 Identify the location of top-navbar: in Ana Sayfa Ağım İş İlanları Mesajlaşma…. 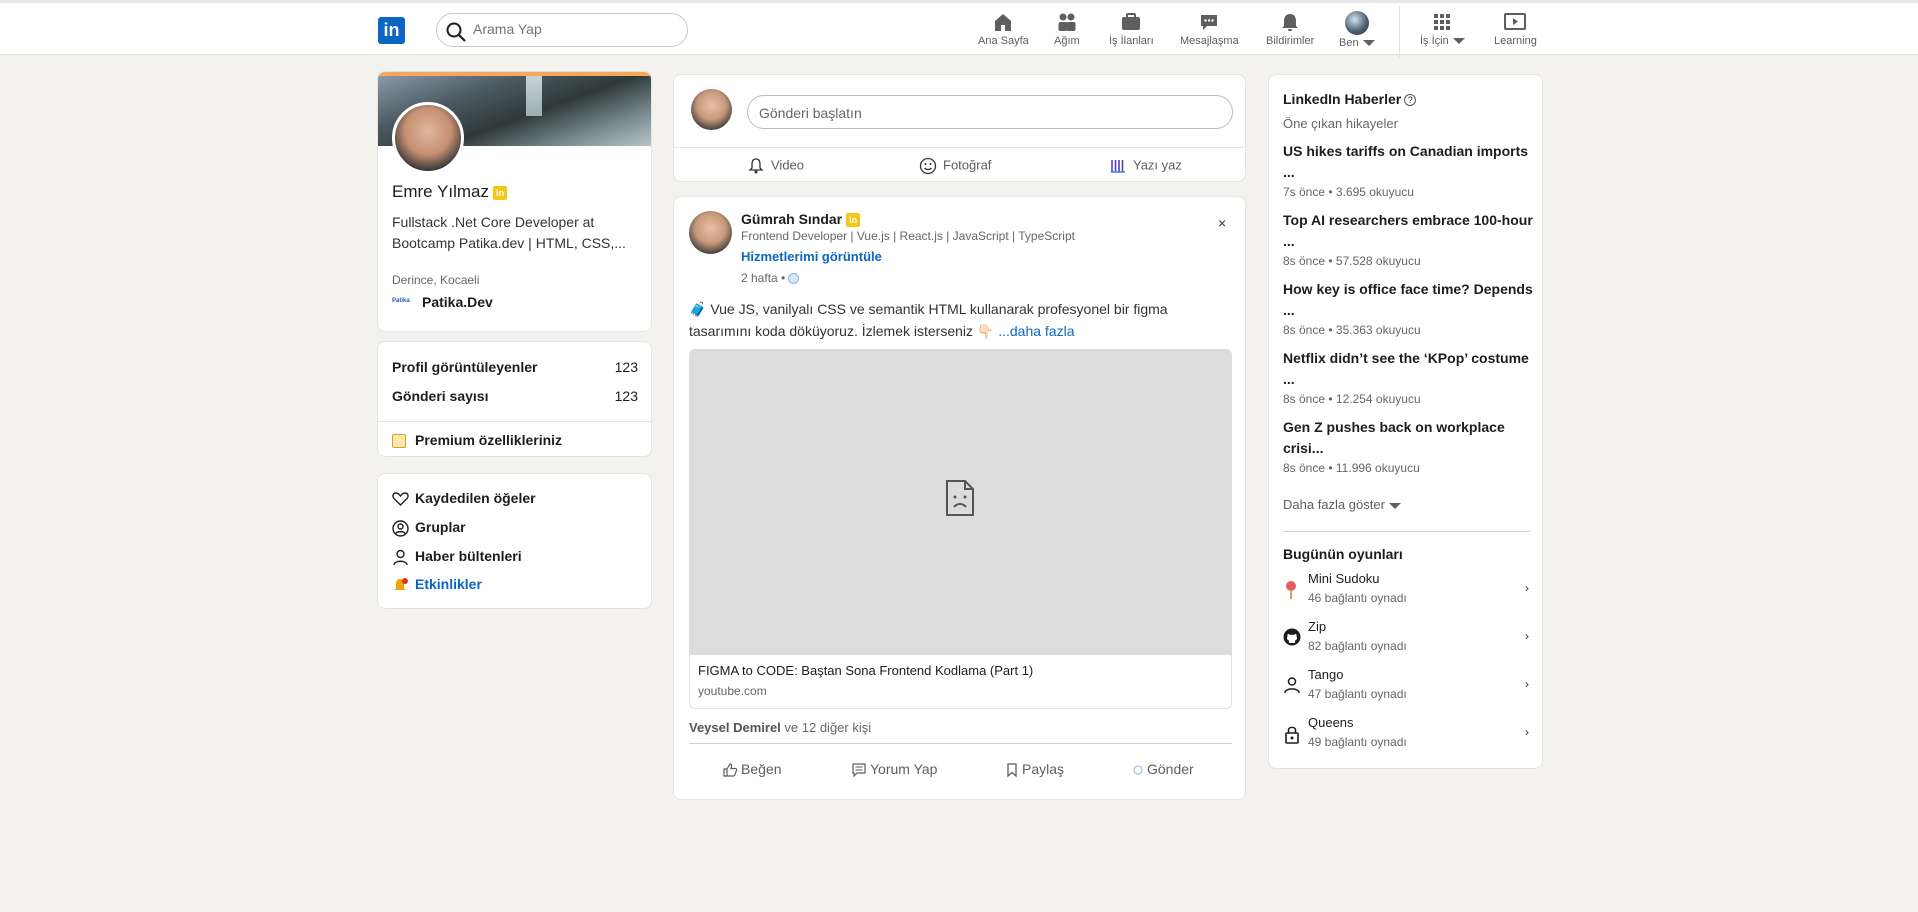
(959, 30).